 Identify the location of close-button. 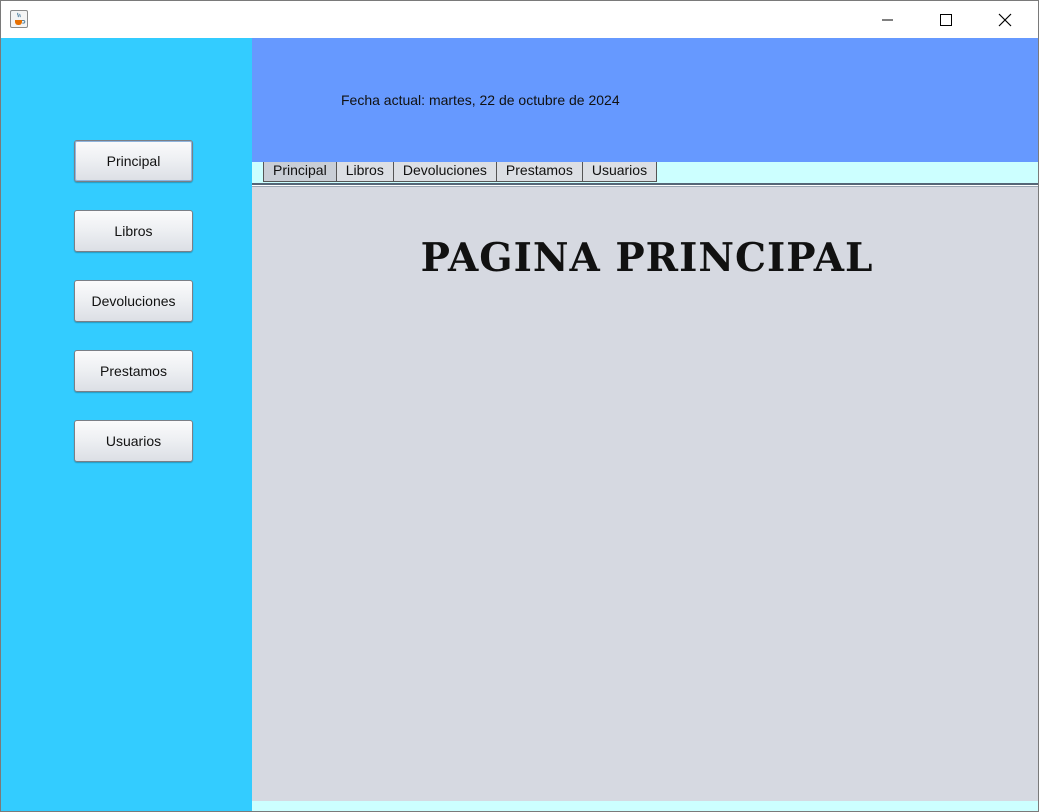
(1005, 19).